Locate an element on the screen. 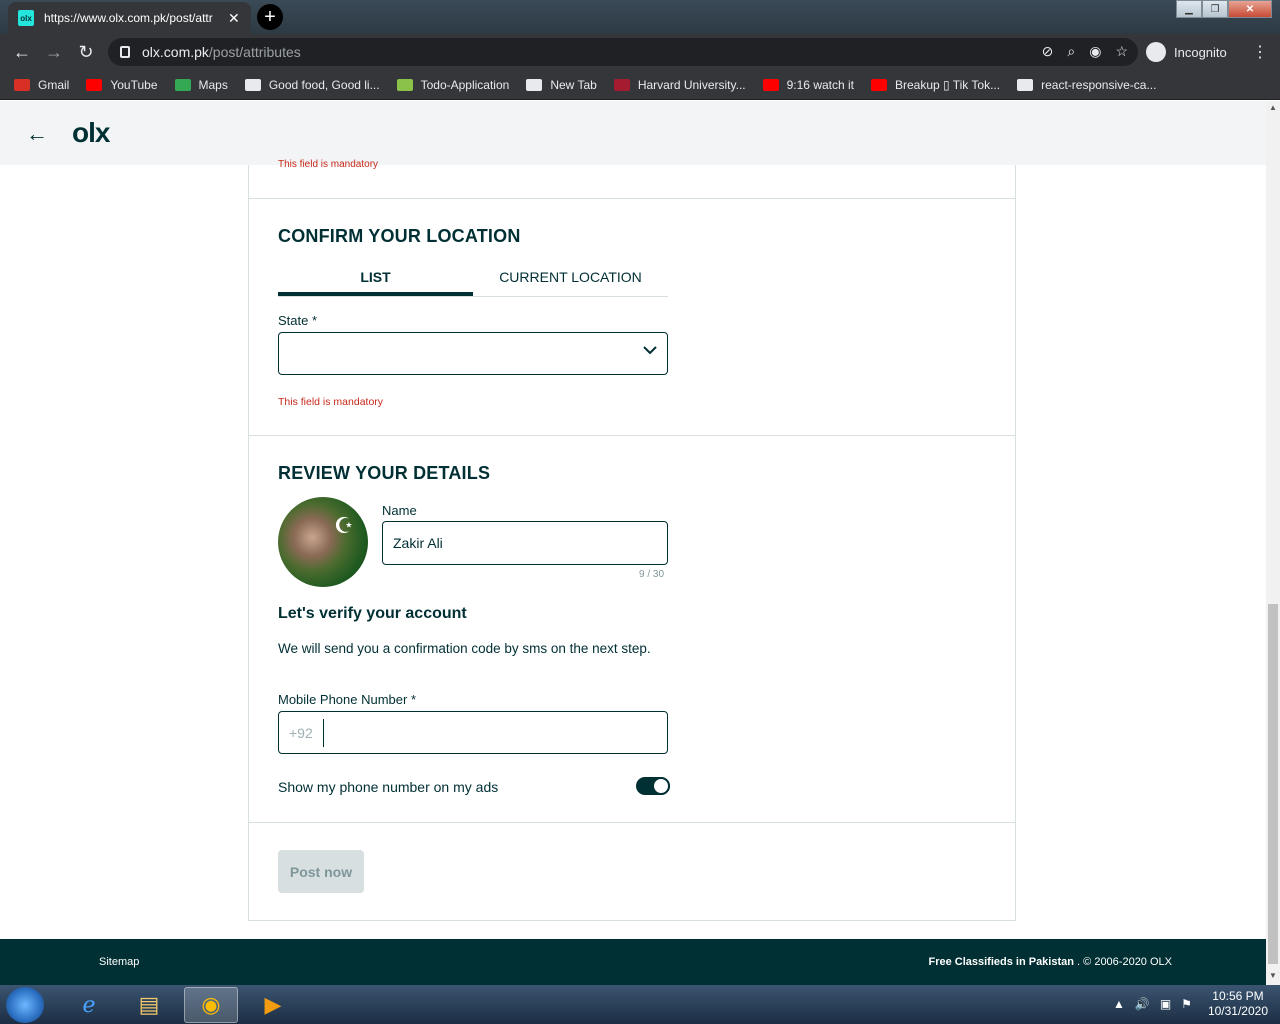 Image resolution: width=1280 pixels, height=1024 pixels. incognito-icon is located at coordinates (1156, 52).